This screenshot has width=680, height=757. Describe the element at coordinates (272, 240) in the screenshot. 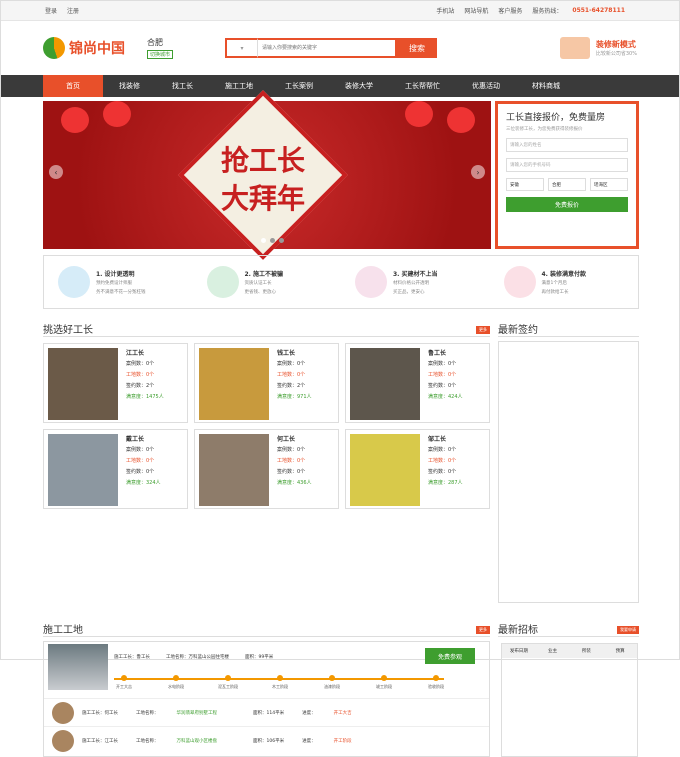

I see `slide-dots` at that location.